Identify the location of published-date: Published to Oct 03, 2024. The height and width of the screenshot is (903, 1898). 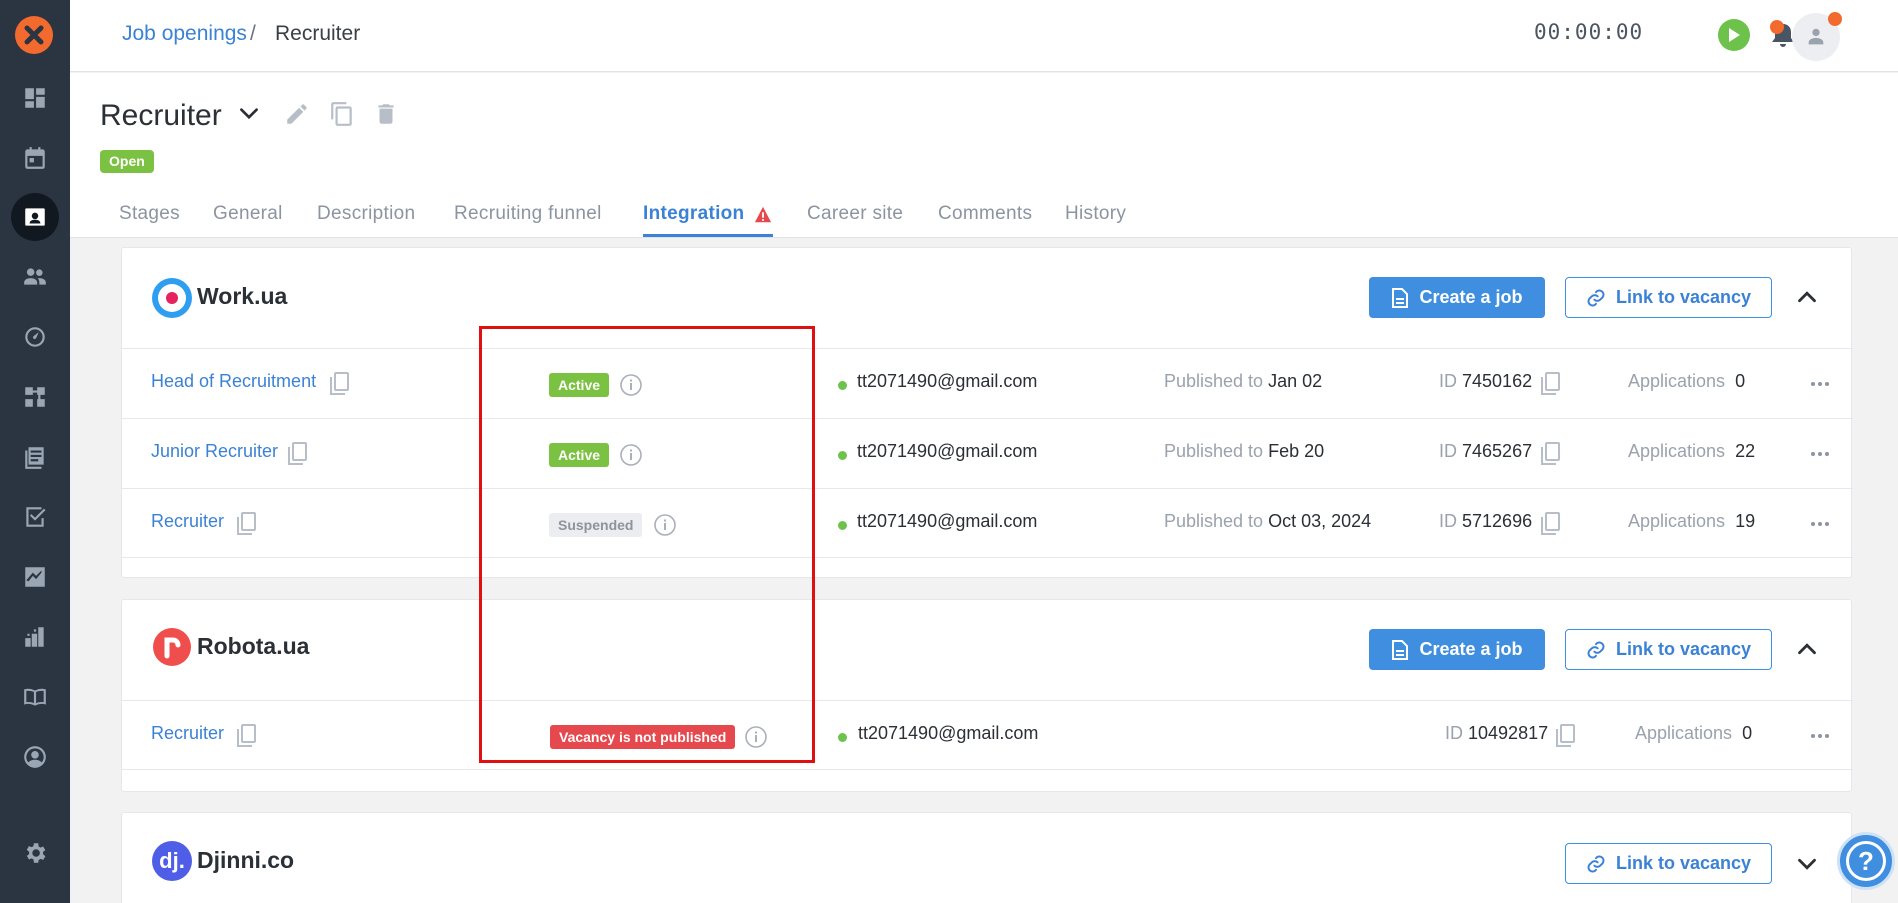
(1268, 521).